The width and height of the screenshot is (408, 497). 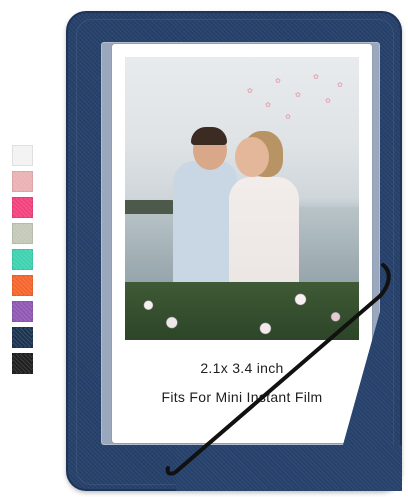 What do you see at coordinates (205, 226) in the screenshot?
I see `groom-shirt` at bounding box center [205, 226].